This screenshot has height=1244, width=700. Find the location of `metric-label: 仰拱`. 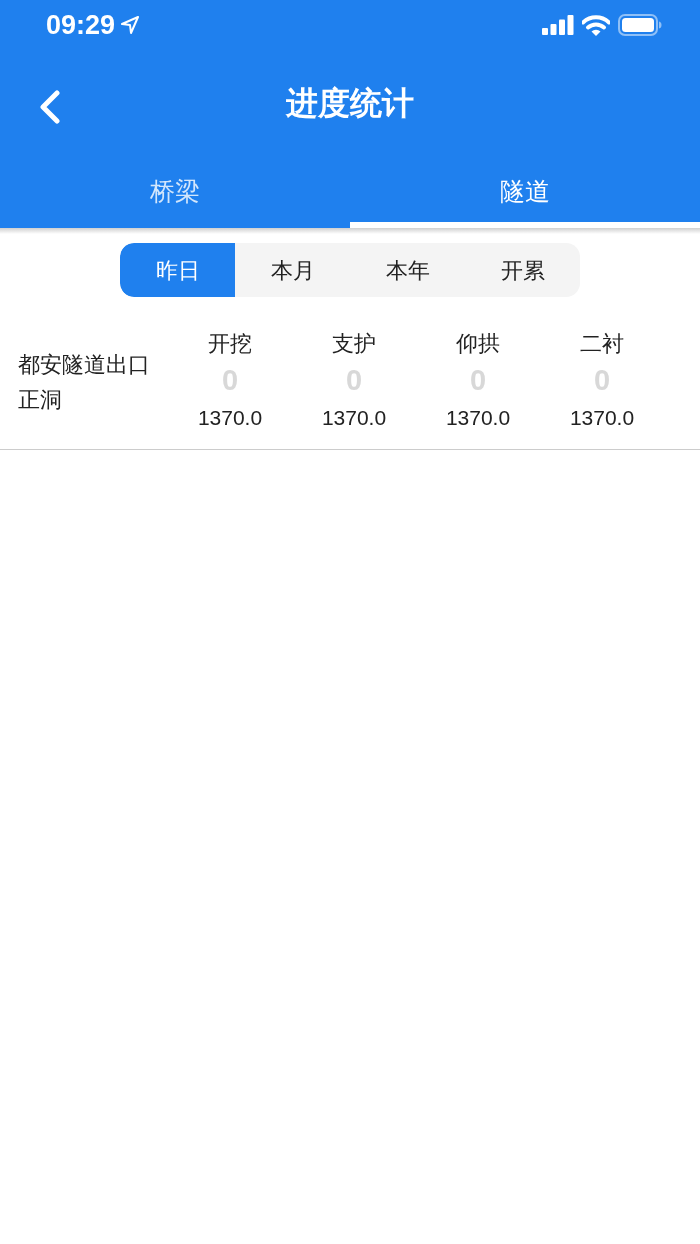

metric-label: 仰拱 is located at coordinates (478, 344).